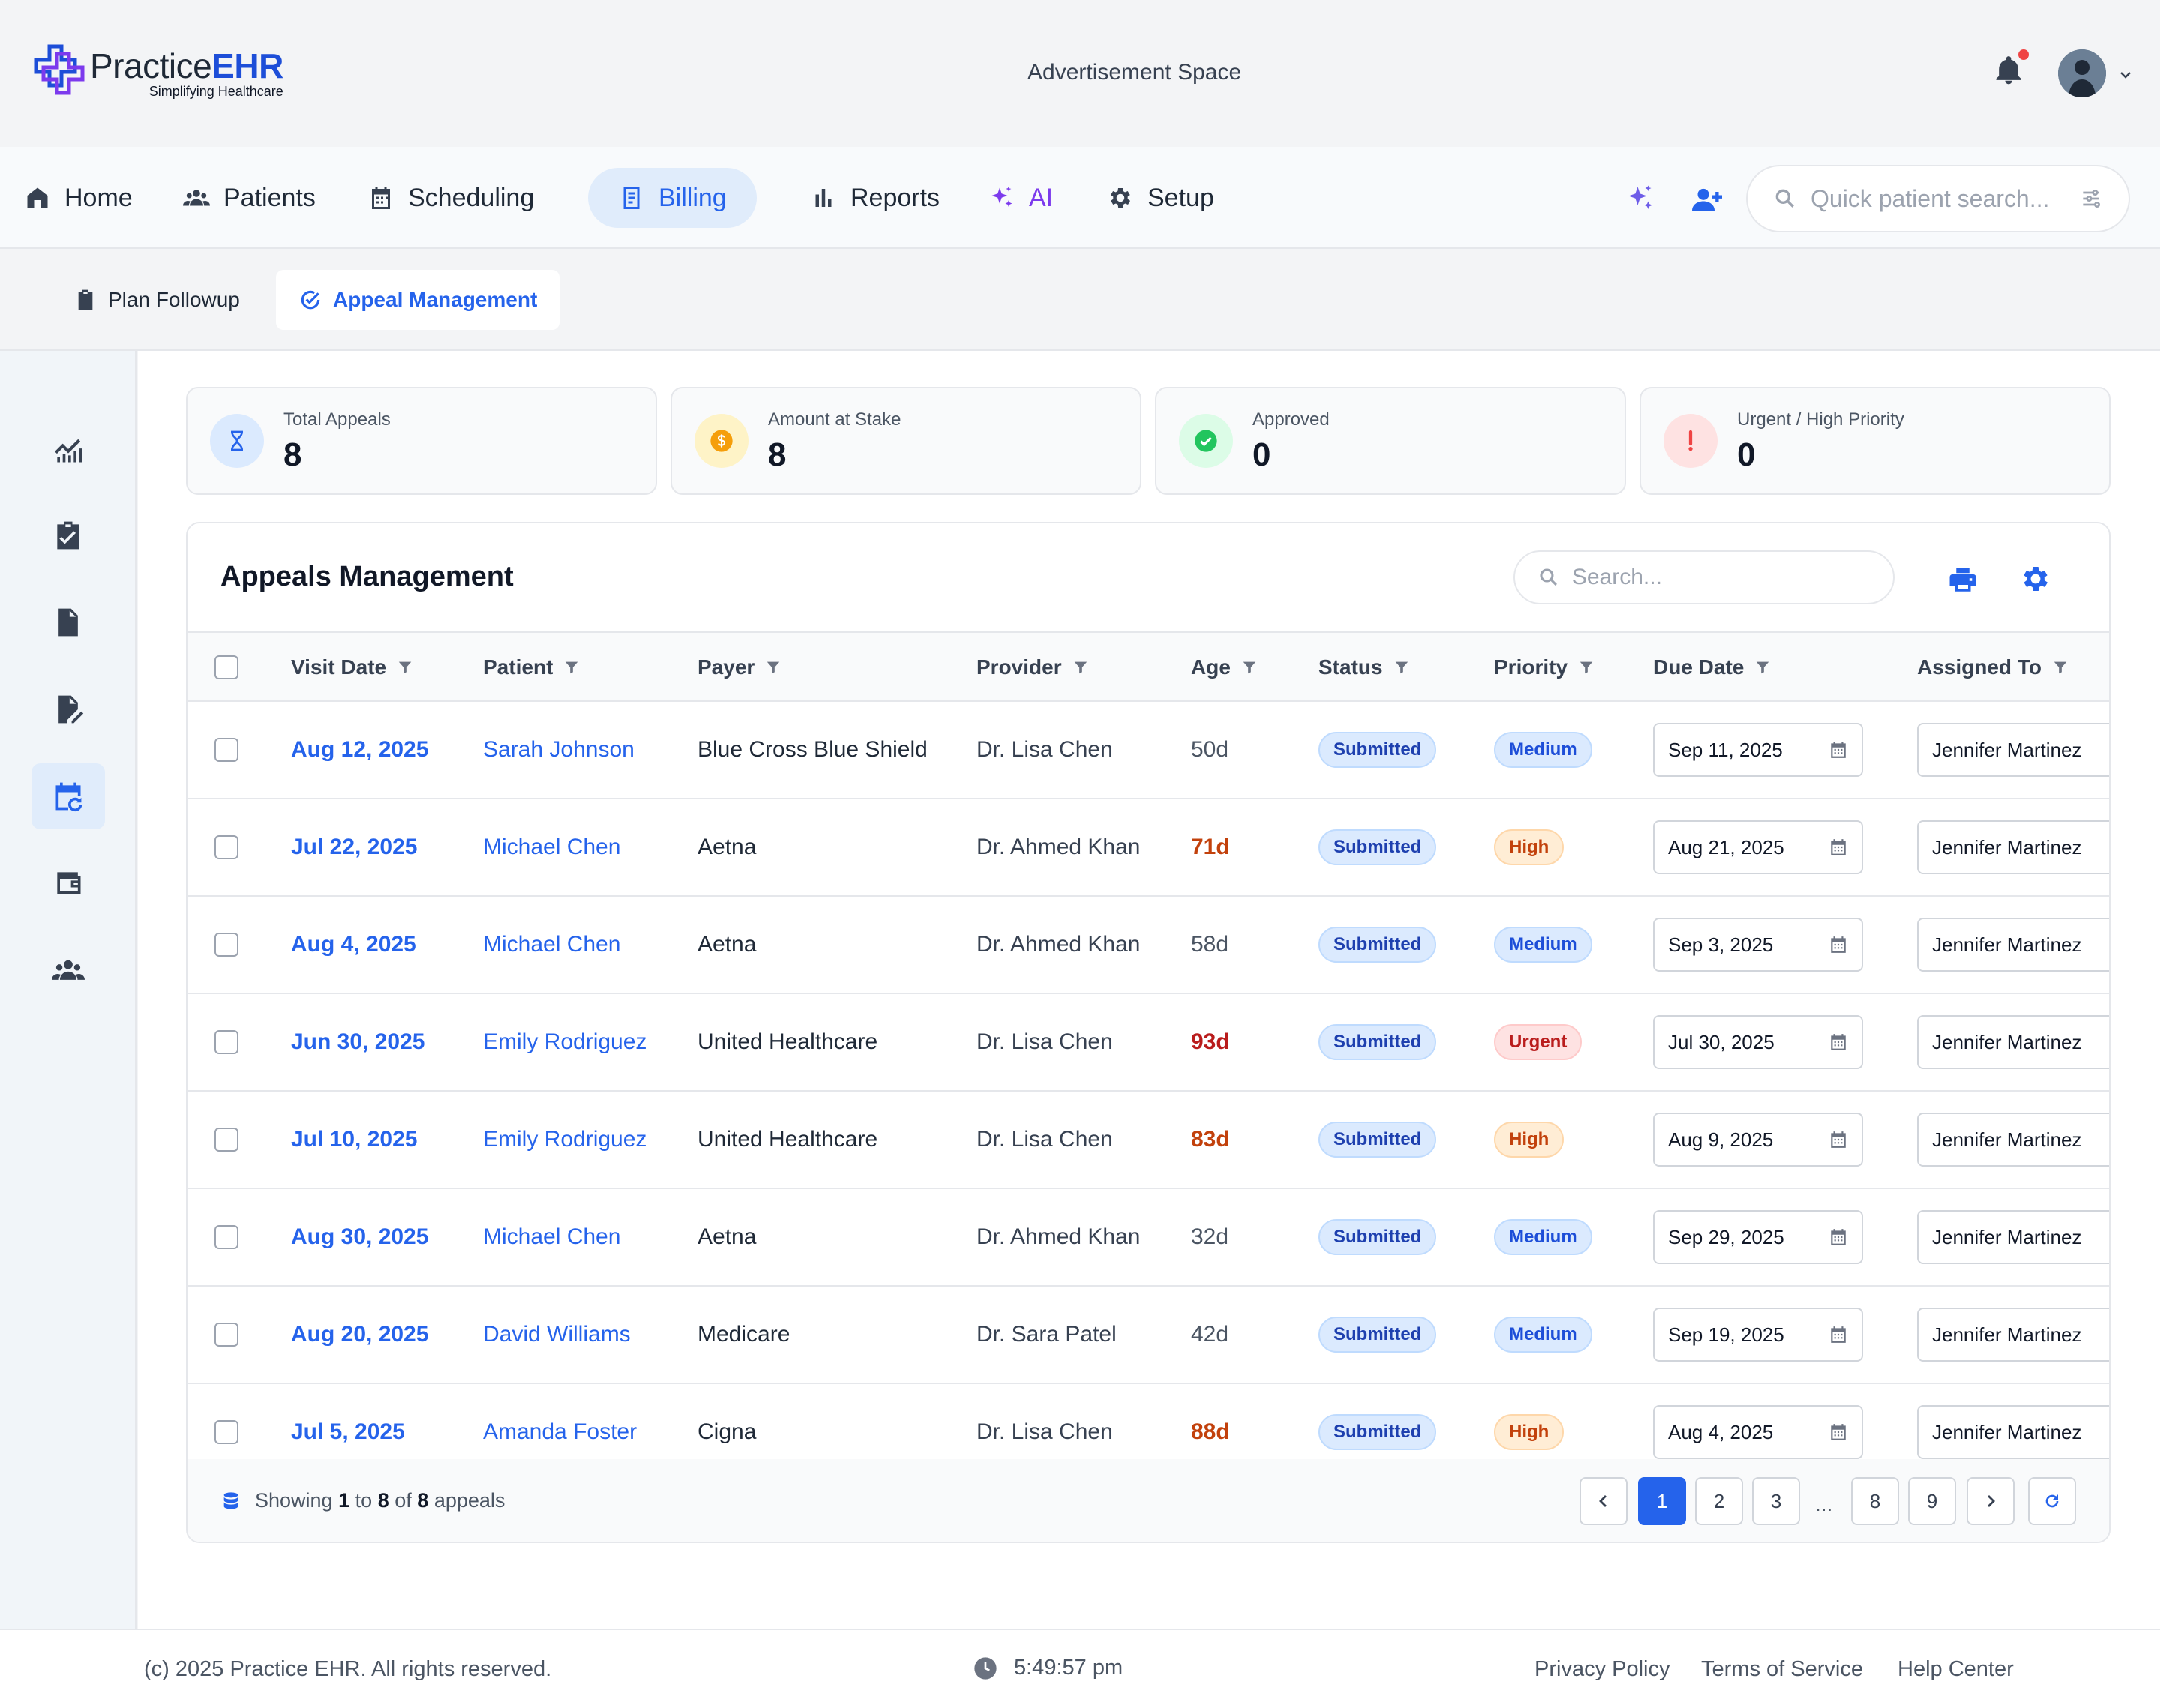  What do you see at coordinates (874, 198) in the screenshot?
I see `nav-reports: Reports` at bounding box center [874, 198].